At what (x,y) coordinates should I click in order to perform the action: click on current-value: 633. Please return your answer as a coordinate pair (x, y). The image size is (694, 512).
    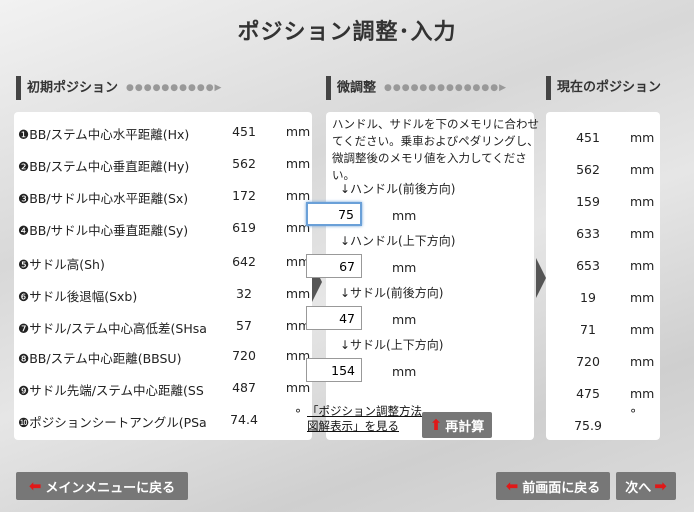
    Looking at the image, I should click on (588, 233).